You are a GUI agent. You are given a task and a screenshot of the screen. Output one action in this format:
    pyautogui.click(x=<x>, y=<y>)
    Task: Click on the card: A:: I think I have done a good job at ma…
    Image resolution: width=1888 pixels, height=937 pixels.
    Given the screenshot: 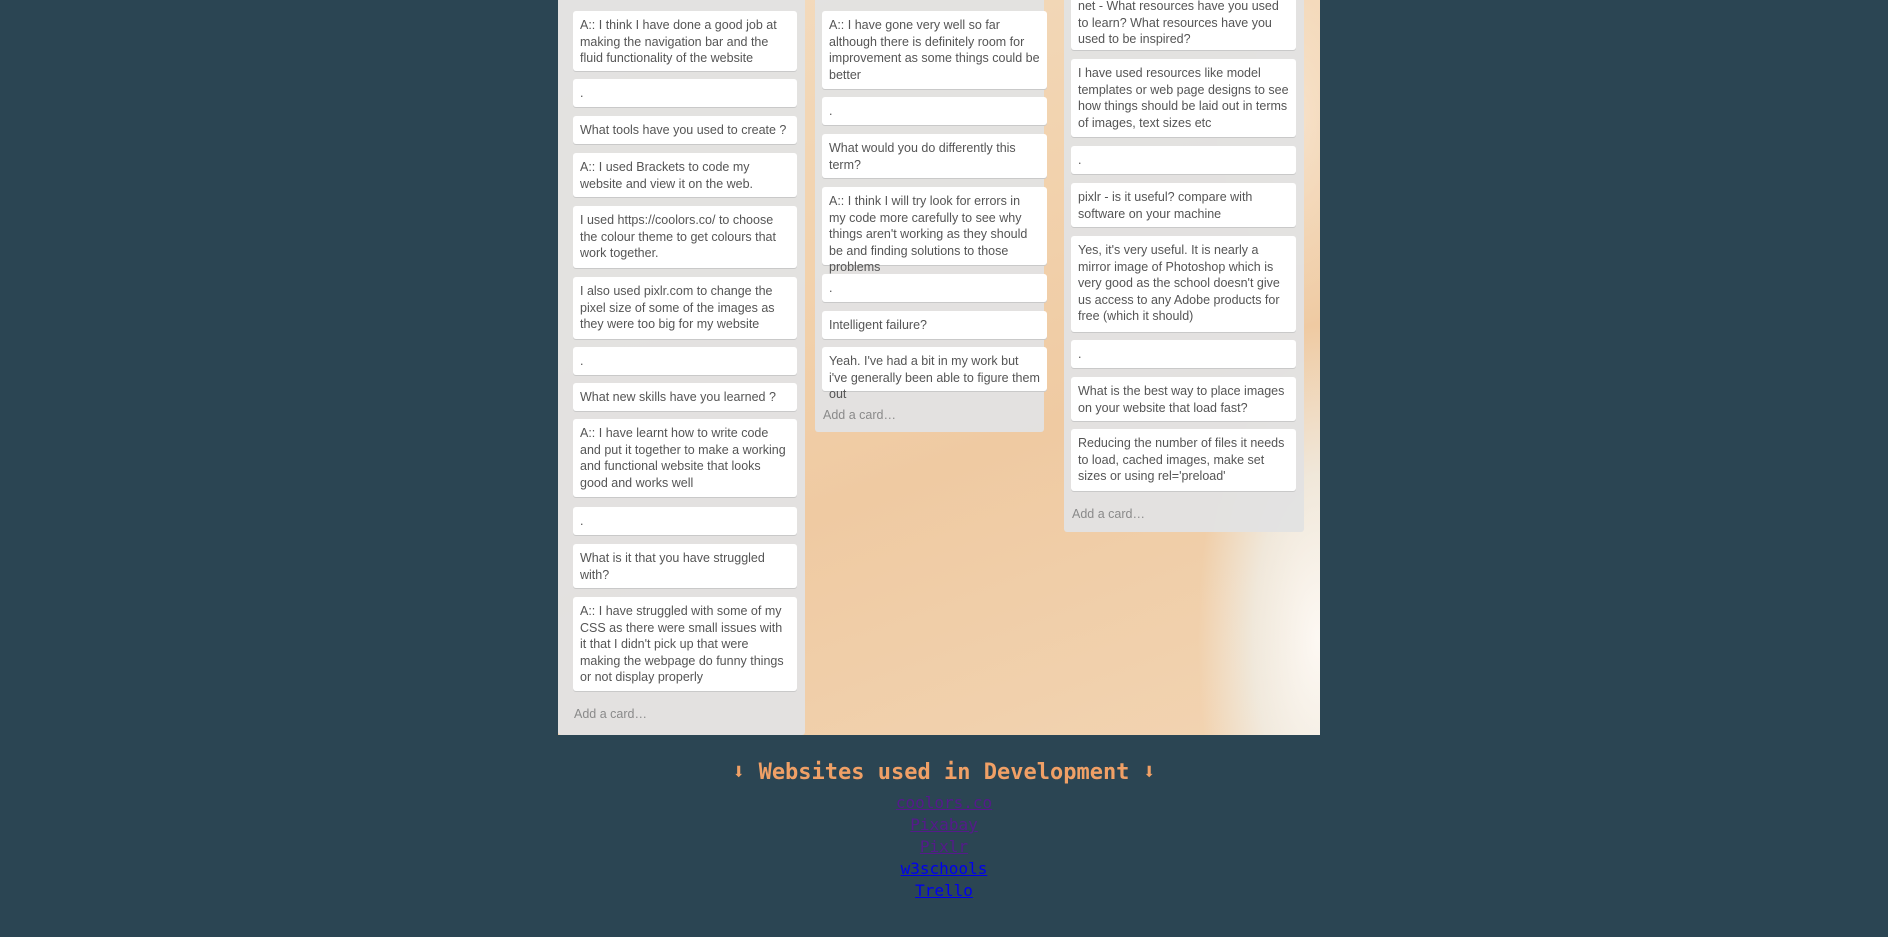 What is the action you would take?
    pyautogui.click(x=685, y=41)
    